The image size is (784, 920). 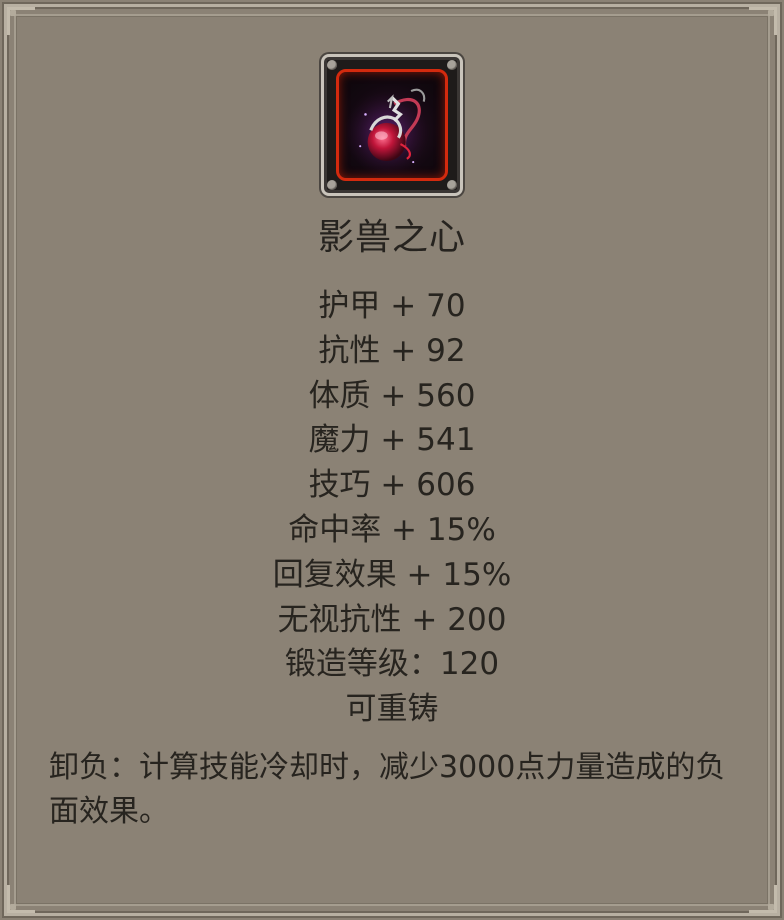 I want to click on stat-forge-level: 锻造等级：120, so click(x=392, y=664).